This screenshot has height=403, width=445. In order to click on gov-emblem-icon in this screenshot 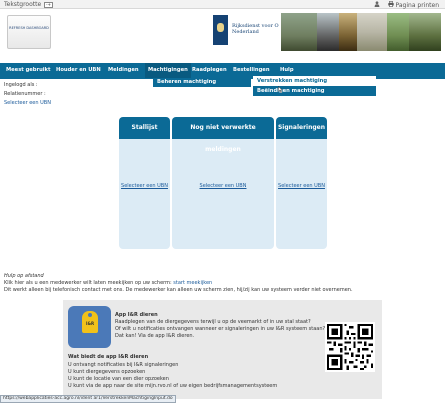, I will do `click(220, 30)`.